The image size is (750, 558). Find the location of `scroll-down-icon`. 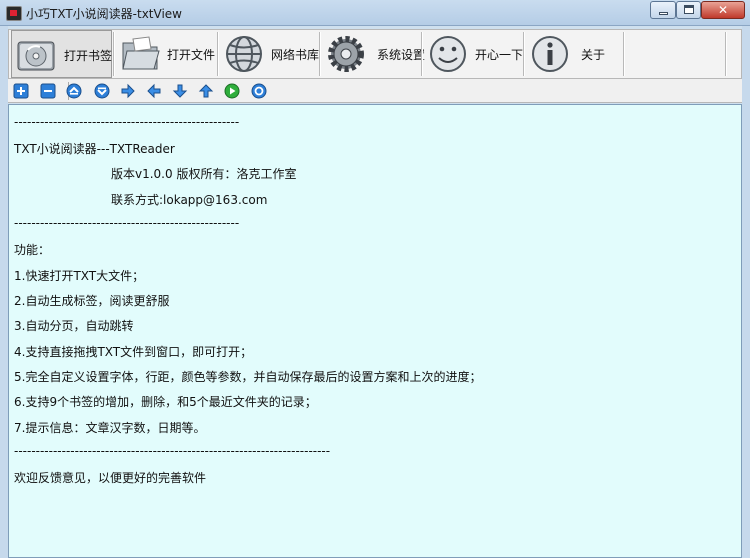

scroll-down-icon is located at coordinates (102, 91).